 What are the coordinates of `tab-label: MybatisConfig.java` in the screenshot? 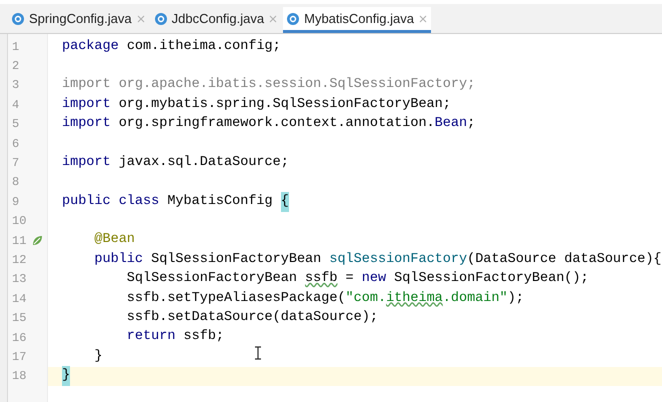 It's located at (359, 19).